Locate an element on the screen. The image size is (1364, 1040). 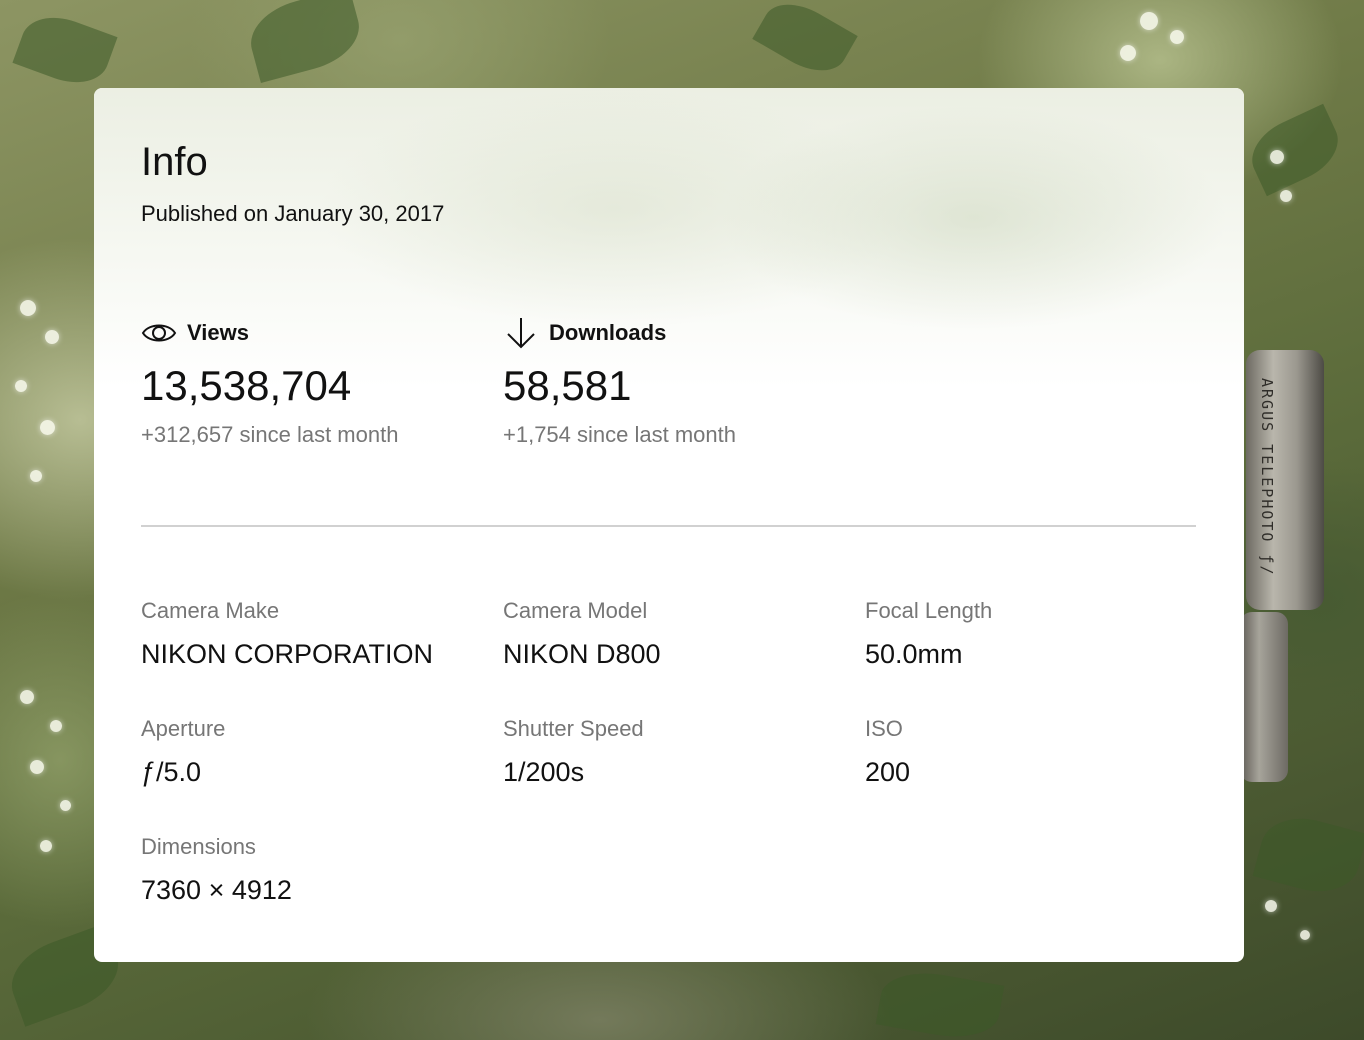
downloads-count: 58,581 is located at coordinates (567, 385).